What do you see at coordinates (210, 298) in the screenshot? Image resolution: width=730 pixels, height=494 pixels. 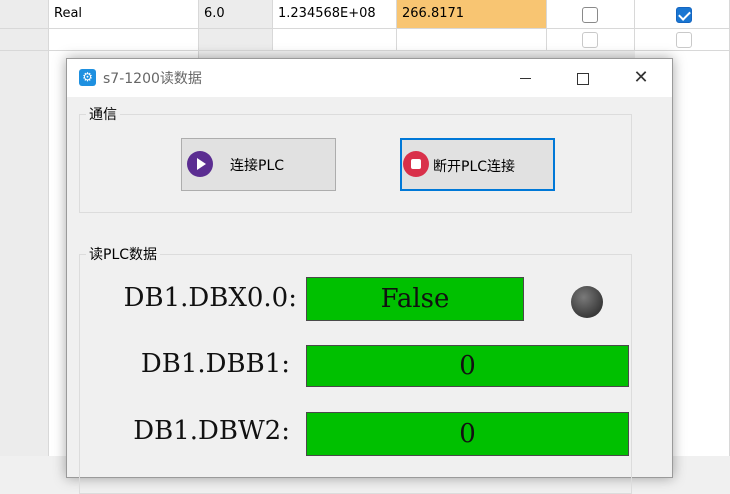 I see `dbx-address-label: DB1.DBX0.0:` at bounding box center [210, 298].